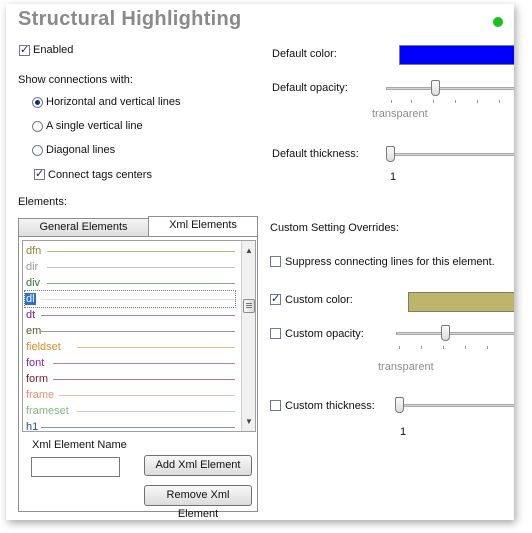 The height and width of the screenshot is (533, 532). Describe the element at coordinates (248, 336) in the screenshot. I see `list-scrollbar: ▲ ▼` at that location.